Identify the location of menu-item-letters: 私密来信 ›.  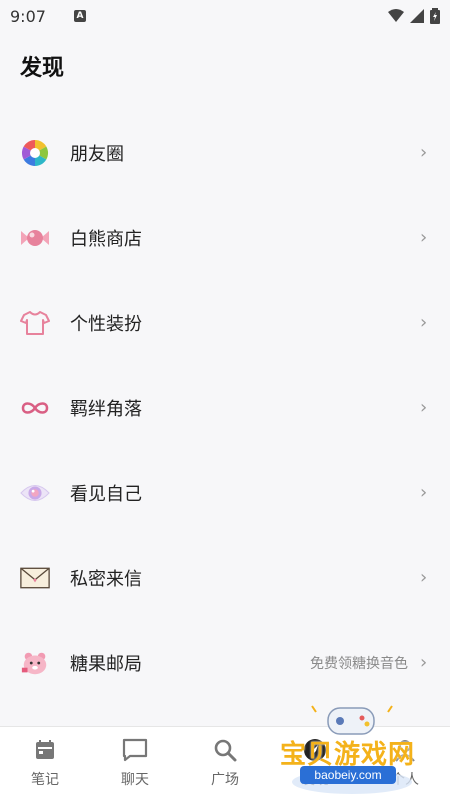
(225, 577).